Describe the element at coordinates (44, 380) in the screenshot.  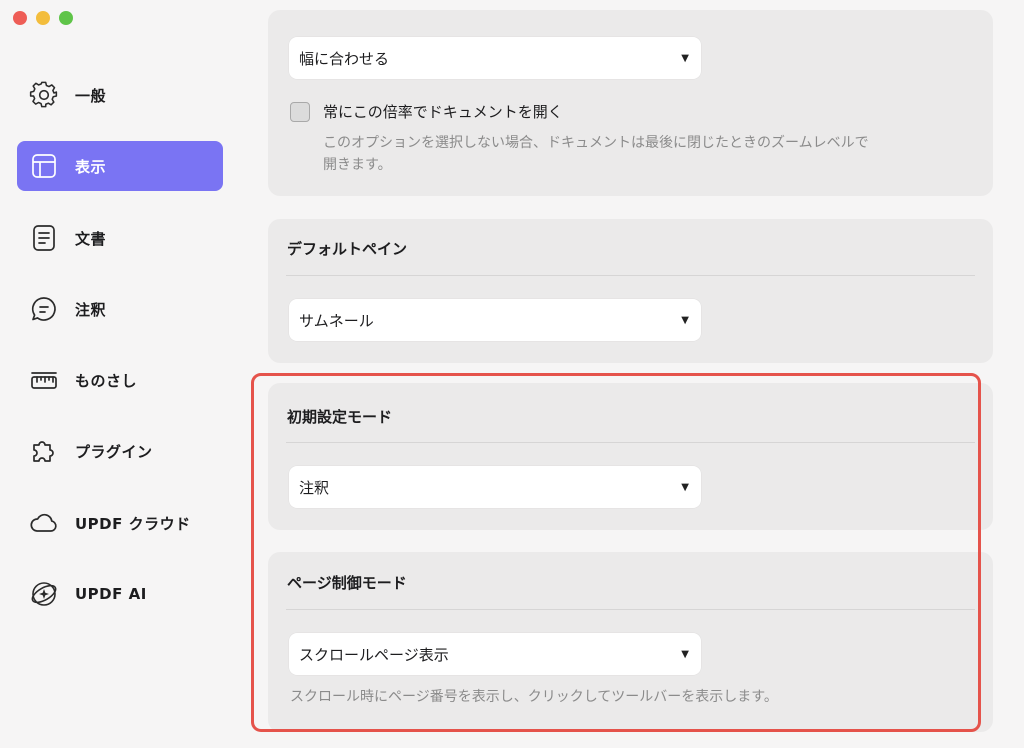
I see `ruler-icon` at that location.